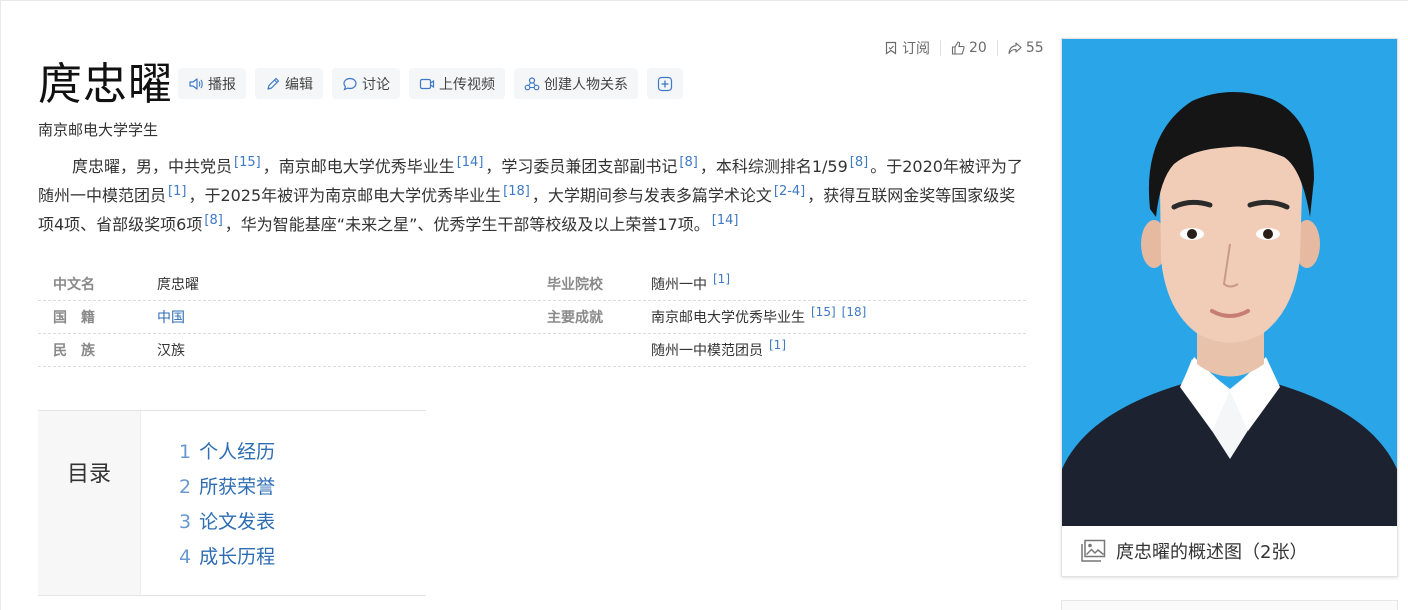 The width and height of the screenshot is (1408, 610). Describe the element at coordinates (916, 49) in the screenshot. I see `subscribe-label: 订阅` at that location.